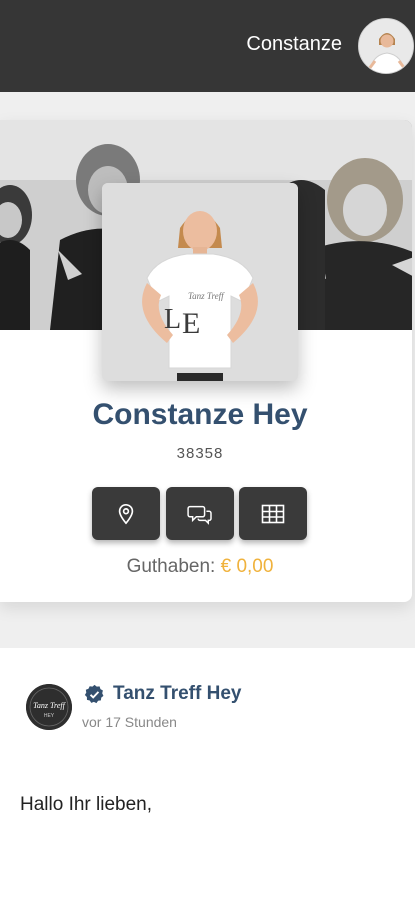 The image size is (415, 900). Describe the element at coordinates (171, 566) in the screenshot. I see `balance-label: Guthaben:` at that location.